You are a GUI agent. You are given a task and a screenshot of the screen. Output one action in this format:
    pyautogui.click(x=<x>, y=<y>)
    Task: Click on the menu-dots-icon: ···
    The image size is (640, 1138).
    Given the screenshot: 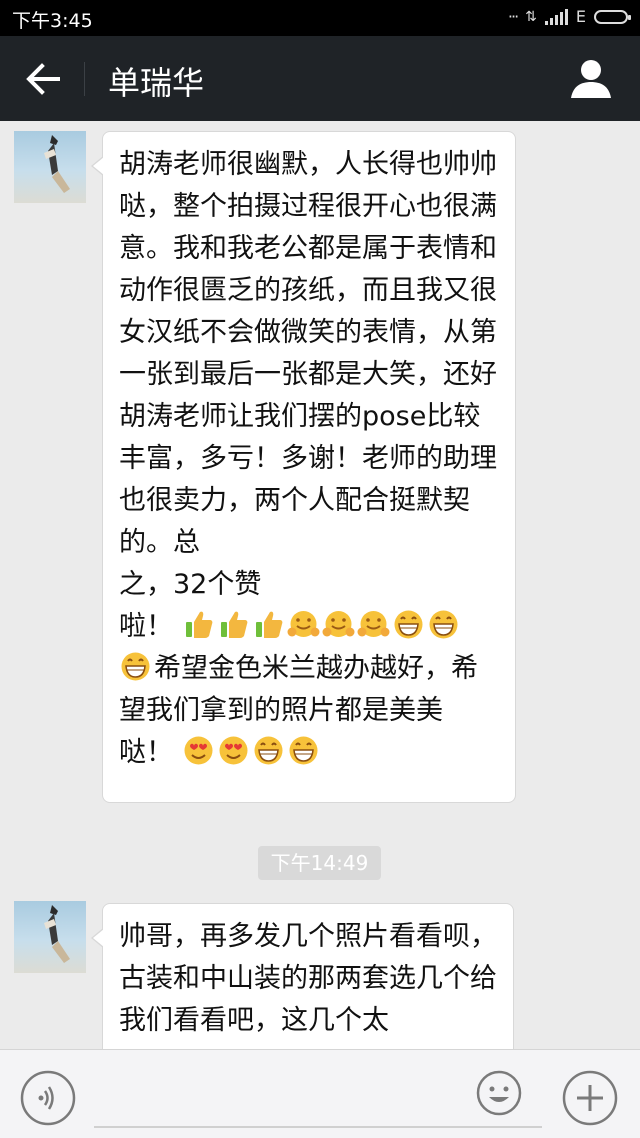 What is the action you would take?
    pyautogui.click(x=513, y=16)
    